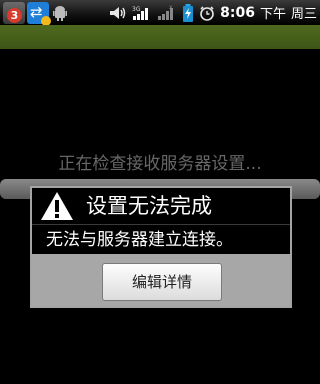 This screenshot has height=384, width=320. Describe the element at coordinates (160, 37) in the screenshot. I see `app-title-bar` at that location.